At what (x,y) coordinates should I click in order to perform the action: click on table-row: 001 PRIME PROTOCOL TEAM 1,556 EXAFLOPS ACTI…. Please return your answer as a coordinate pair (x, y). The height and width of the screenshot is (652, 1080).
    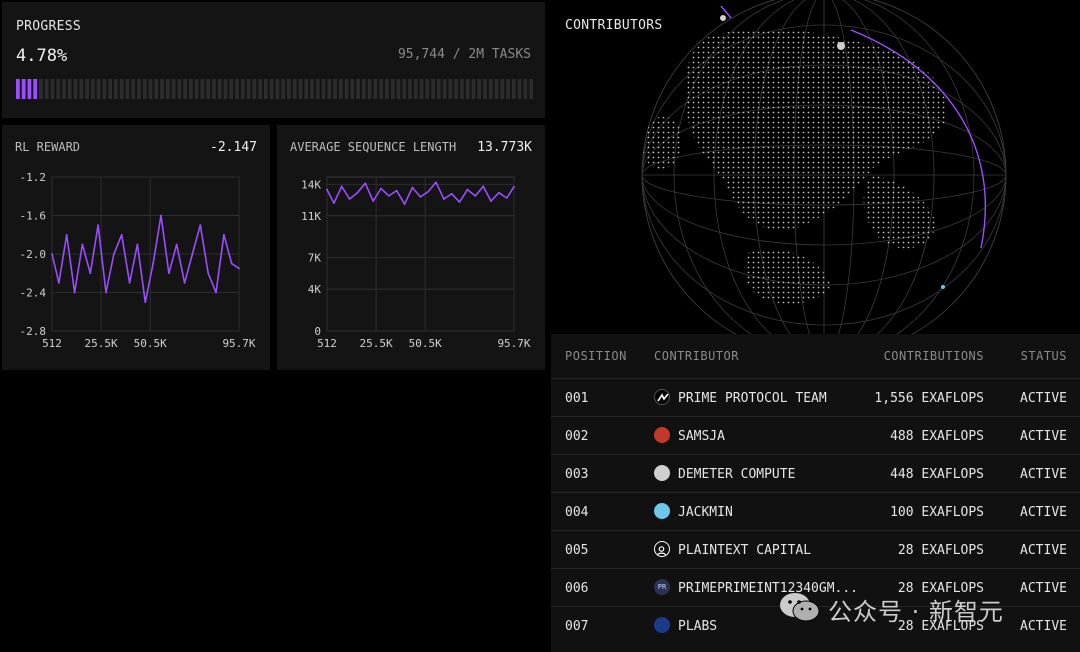
    Looking at the image, I should click on (815, 397).